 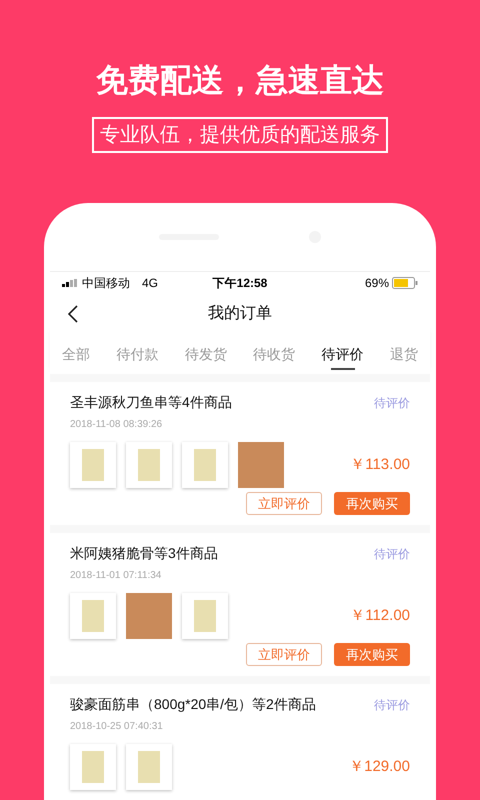 What do you see at coordinates (116, 576) in the screenshot?
I see `order-date: 2018-11-01 07:11:34` at bounding box center [116, 576].